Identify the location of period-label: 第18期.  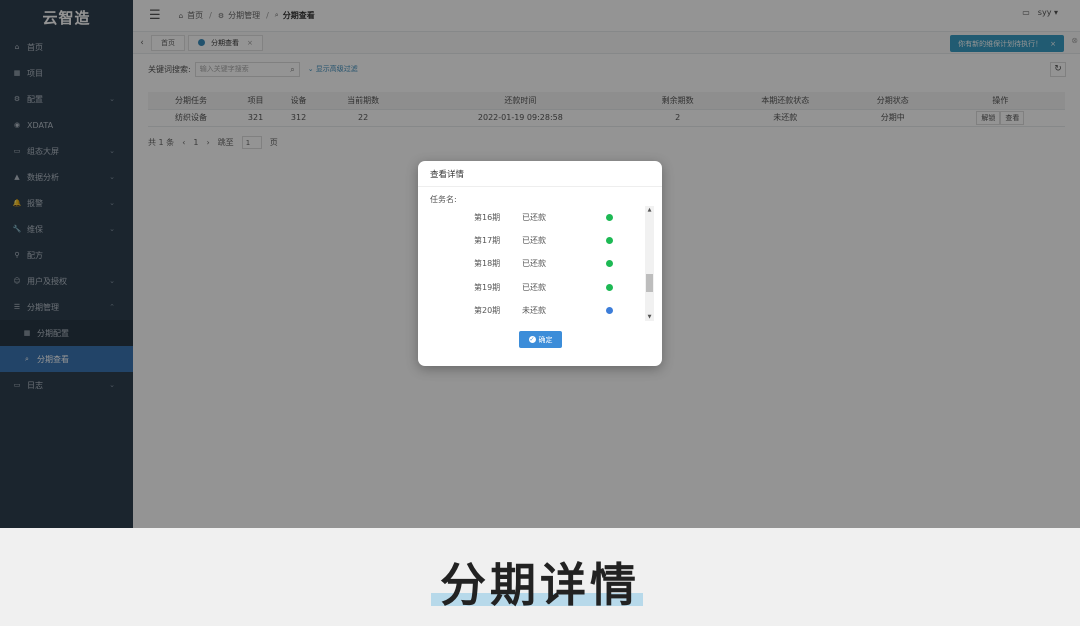
(487, 264).